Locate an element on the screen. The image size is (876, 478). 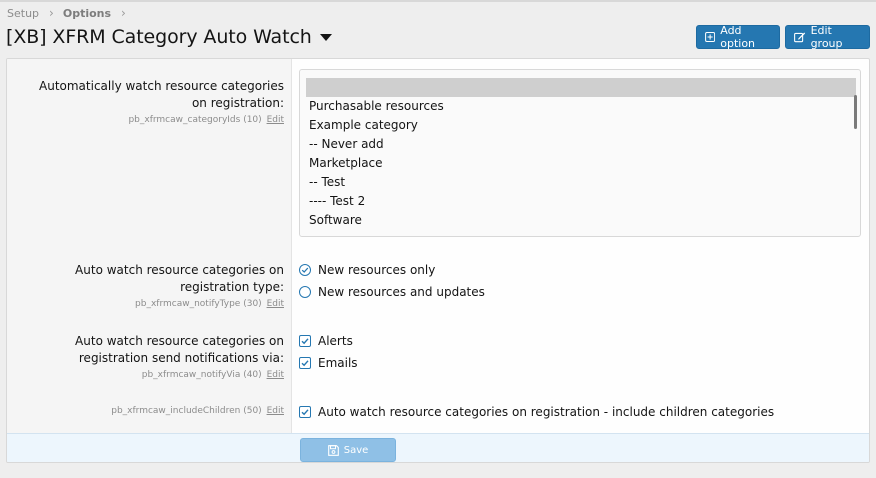
edit-group-label: Edit group is located at coordinates (826, 37).